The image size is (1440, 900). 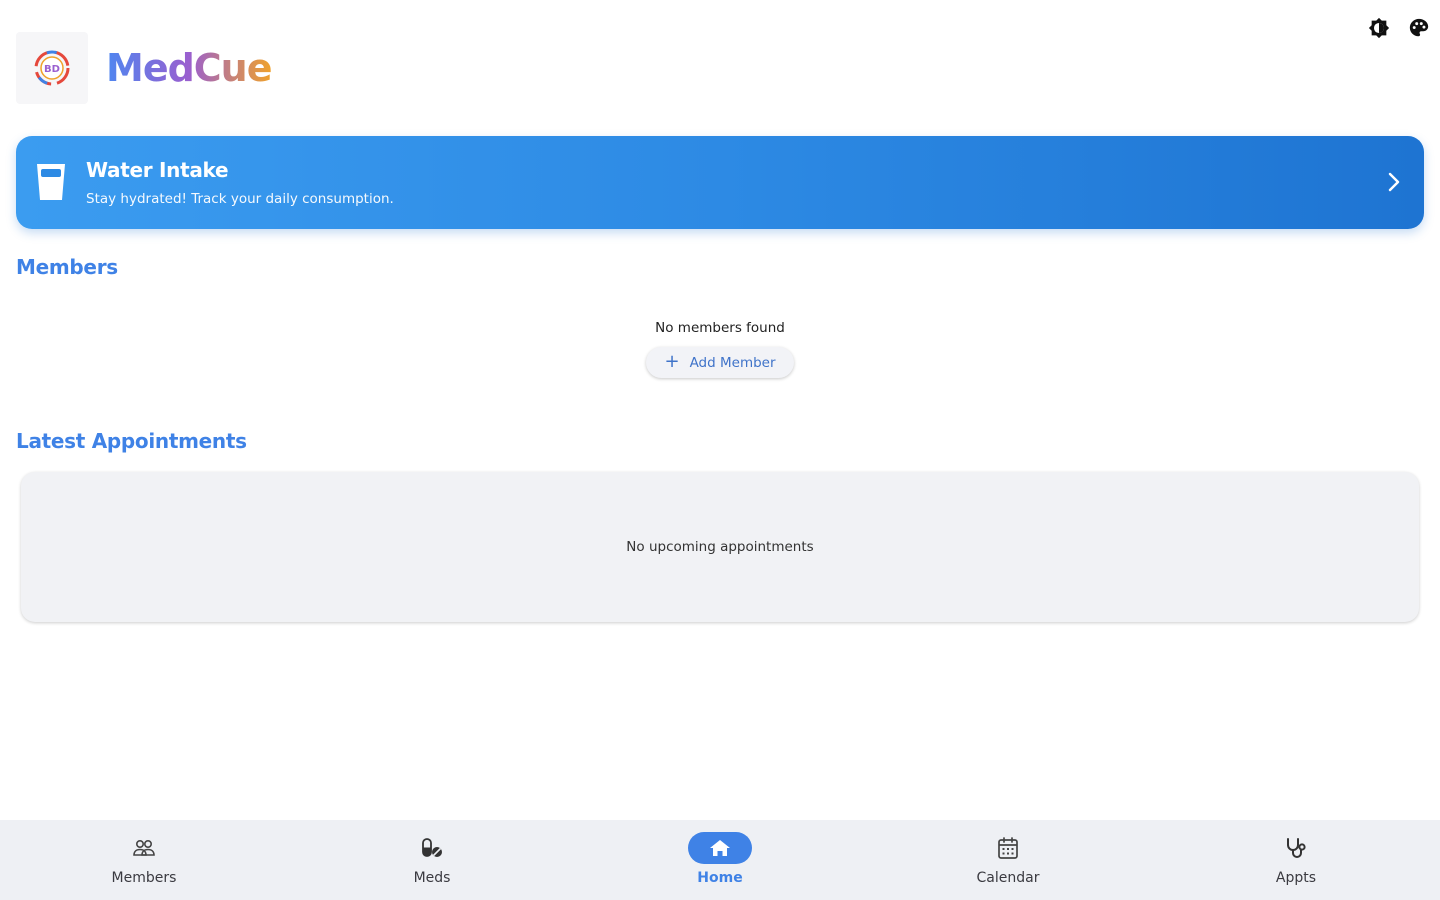 What do you see at coordinates (1008, 878) in the screenshot?
I see `nav-label-calendar: Calendar` at bounding box center [1008, 878].